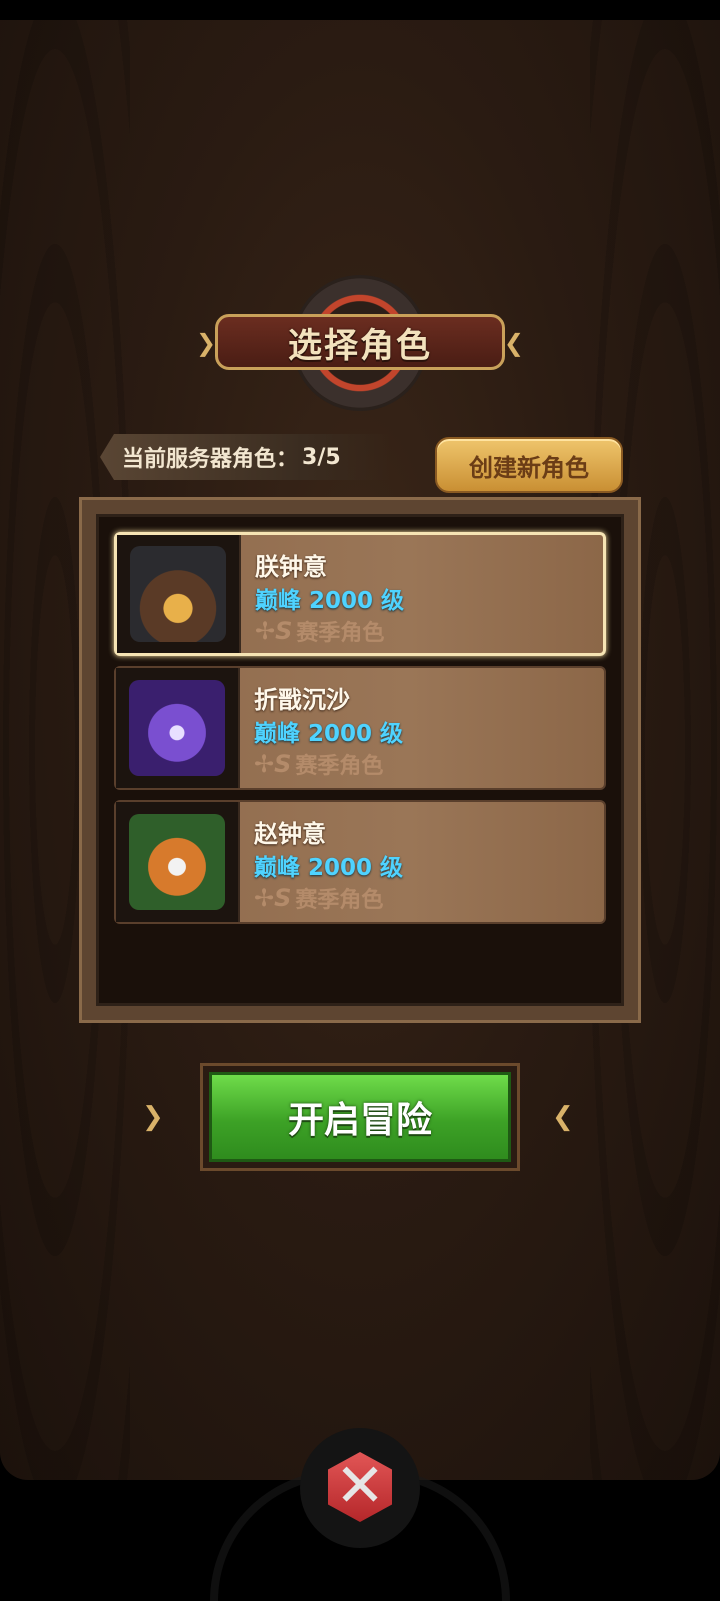 This screenshot has width=720, height=1601. I want to click on character-card: 赵钟意 巅峰 2000 级 ✢S 赛季角色, so click(360, 862).